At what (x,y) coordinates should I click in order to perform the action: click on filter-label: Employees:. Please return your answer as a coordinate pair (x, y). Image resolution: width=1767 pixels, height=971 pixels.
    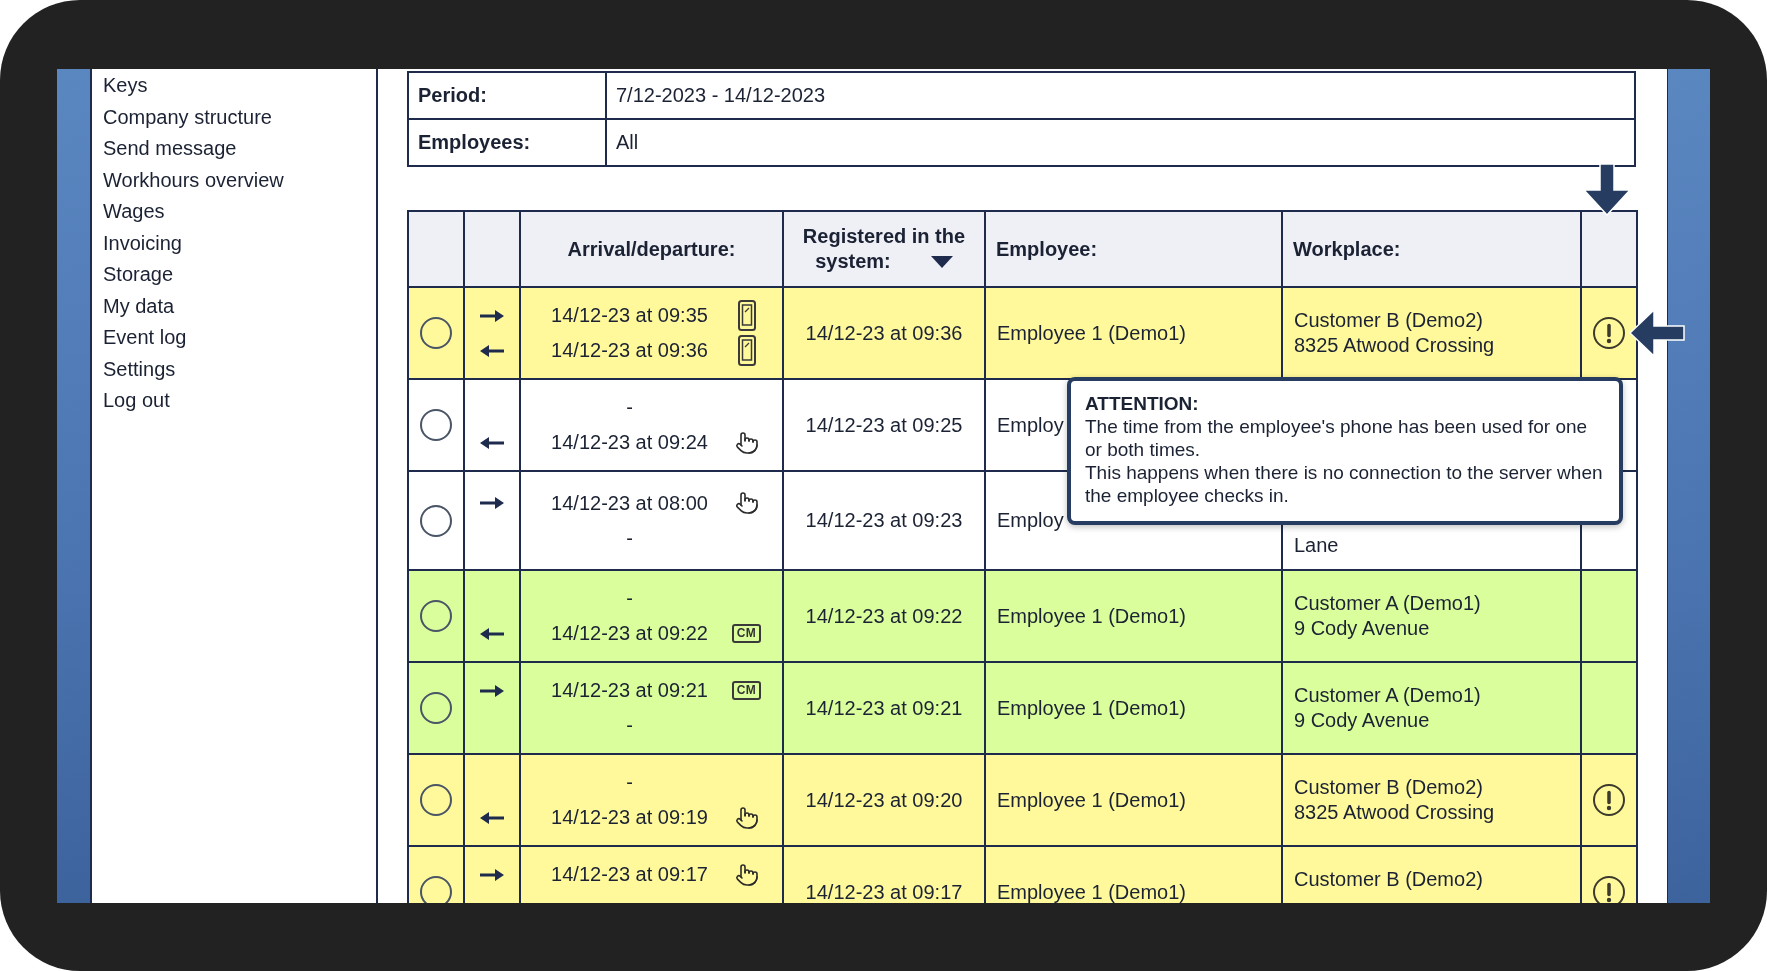
    Looking at the image, I should click on (474, 142).